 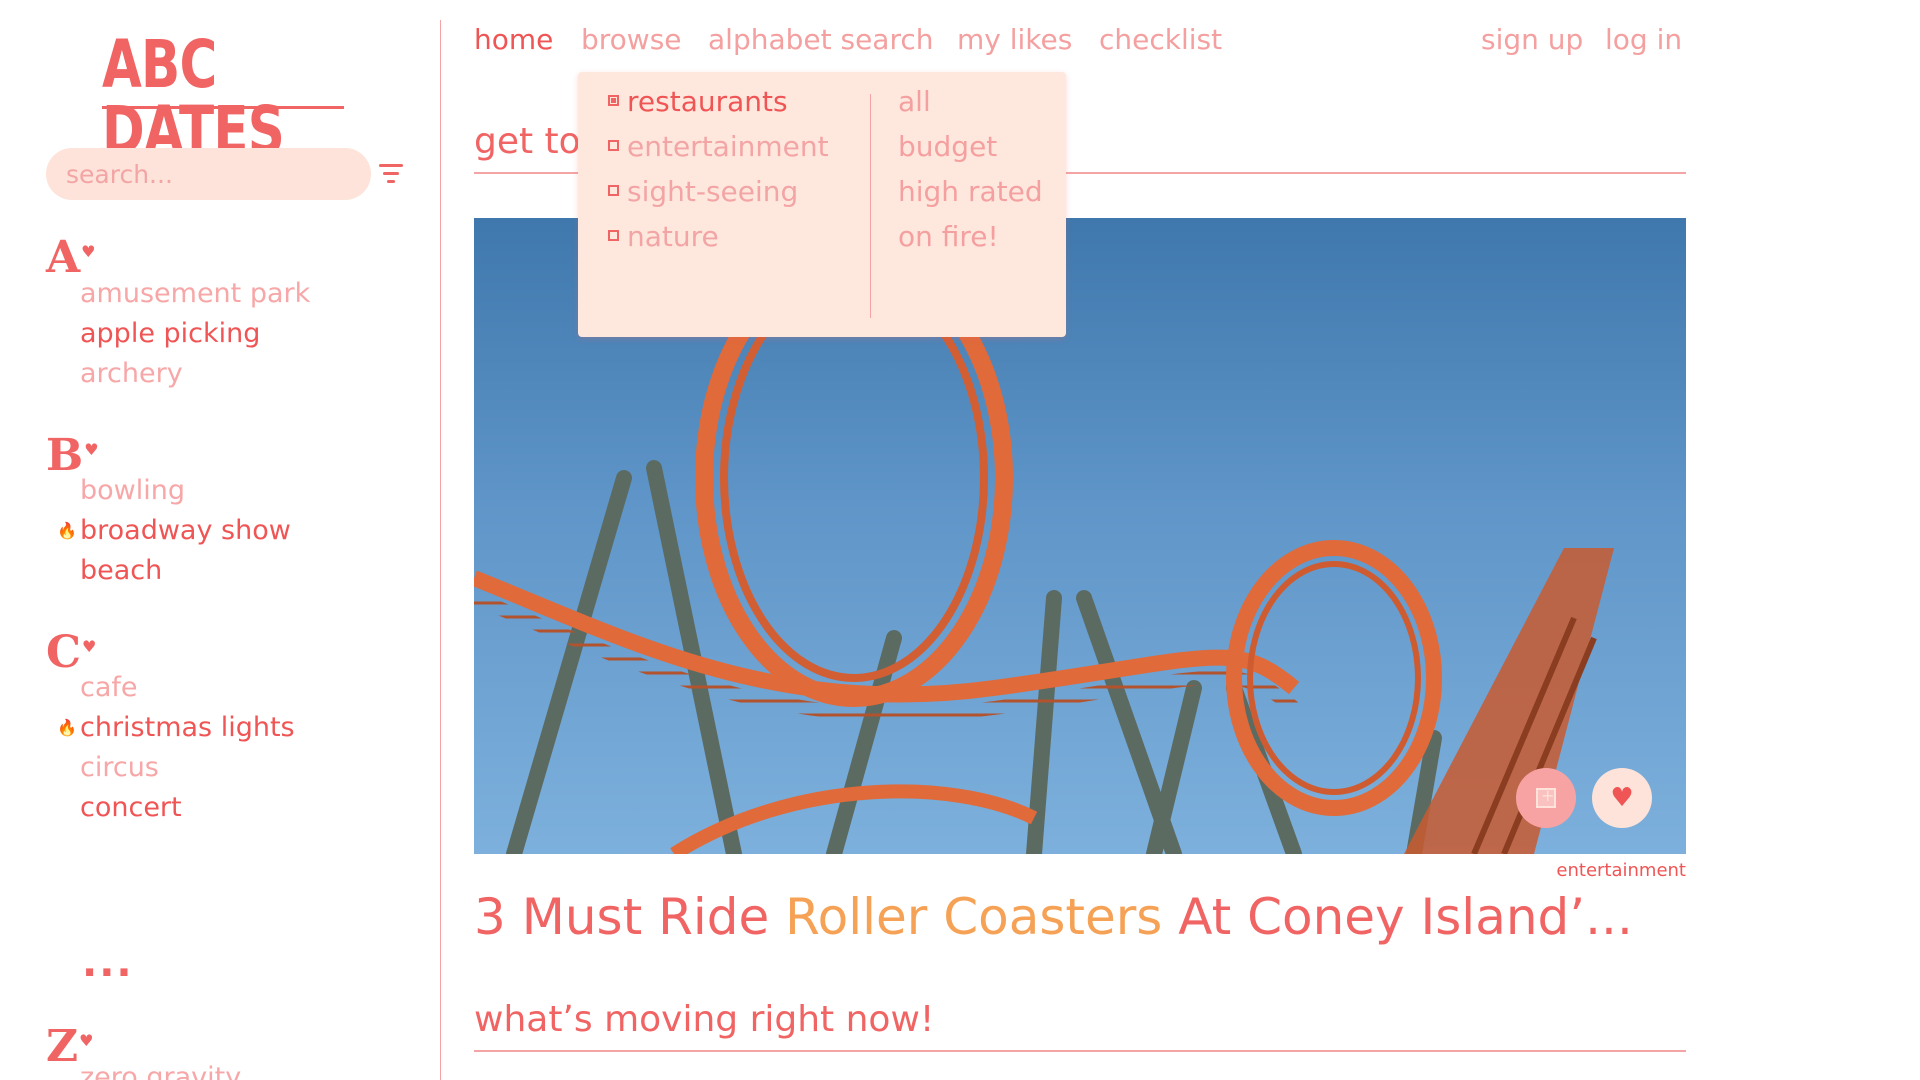 I want to click on like-button: ♥, so click(x=1622, y=798).